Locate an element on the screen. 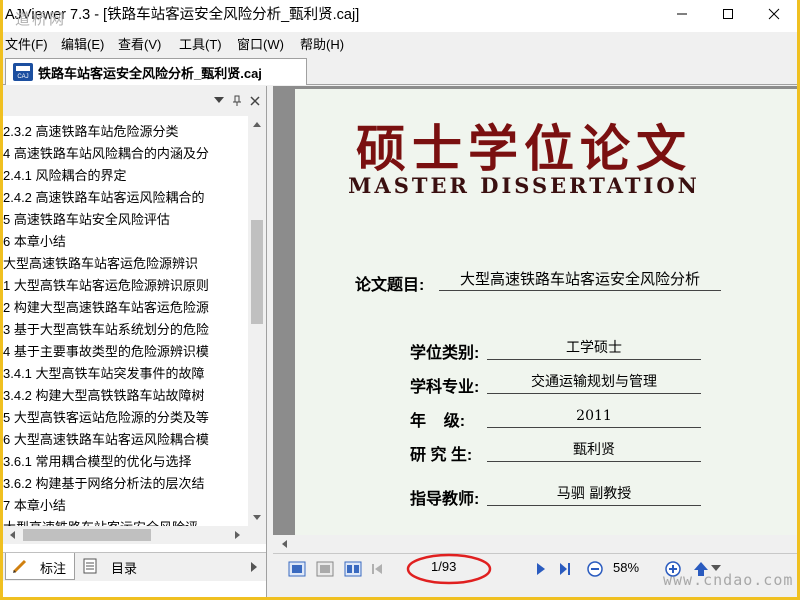 This screenshot has width=800, height=600. minimize-button is located at coordinates (682, 14).